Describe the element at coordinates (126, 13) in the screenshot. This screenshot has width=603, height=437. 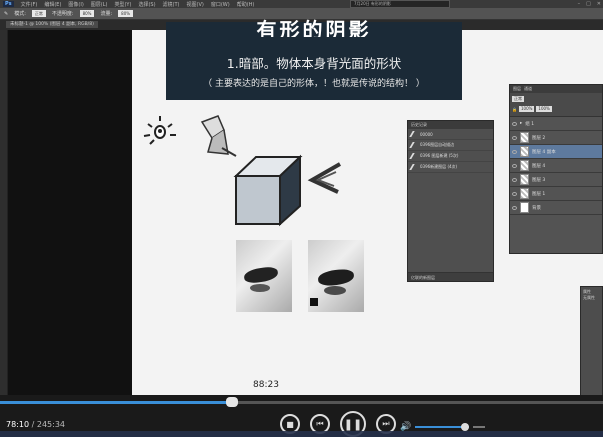
I see `flow-field: 80%` at that location.